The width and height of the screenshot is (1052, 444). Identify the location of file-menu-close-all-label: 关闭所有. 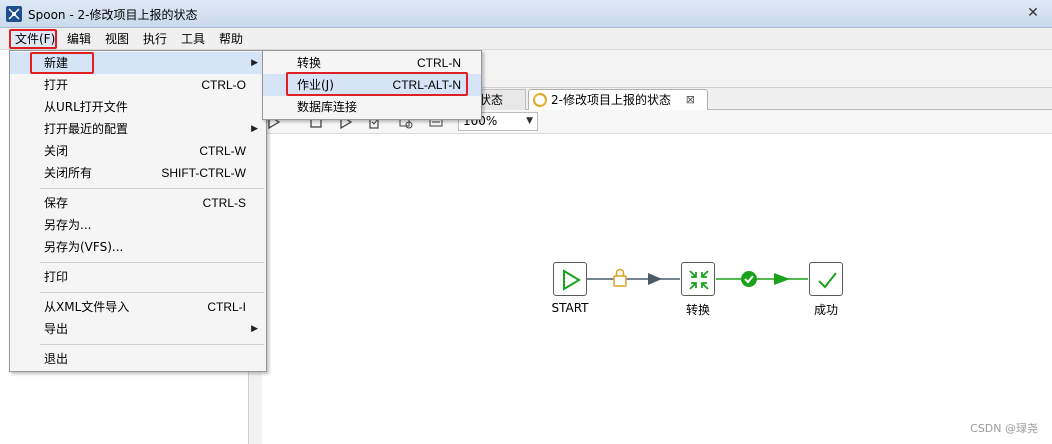
(68, 173).